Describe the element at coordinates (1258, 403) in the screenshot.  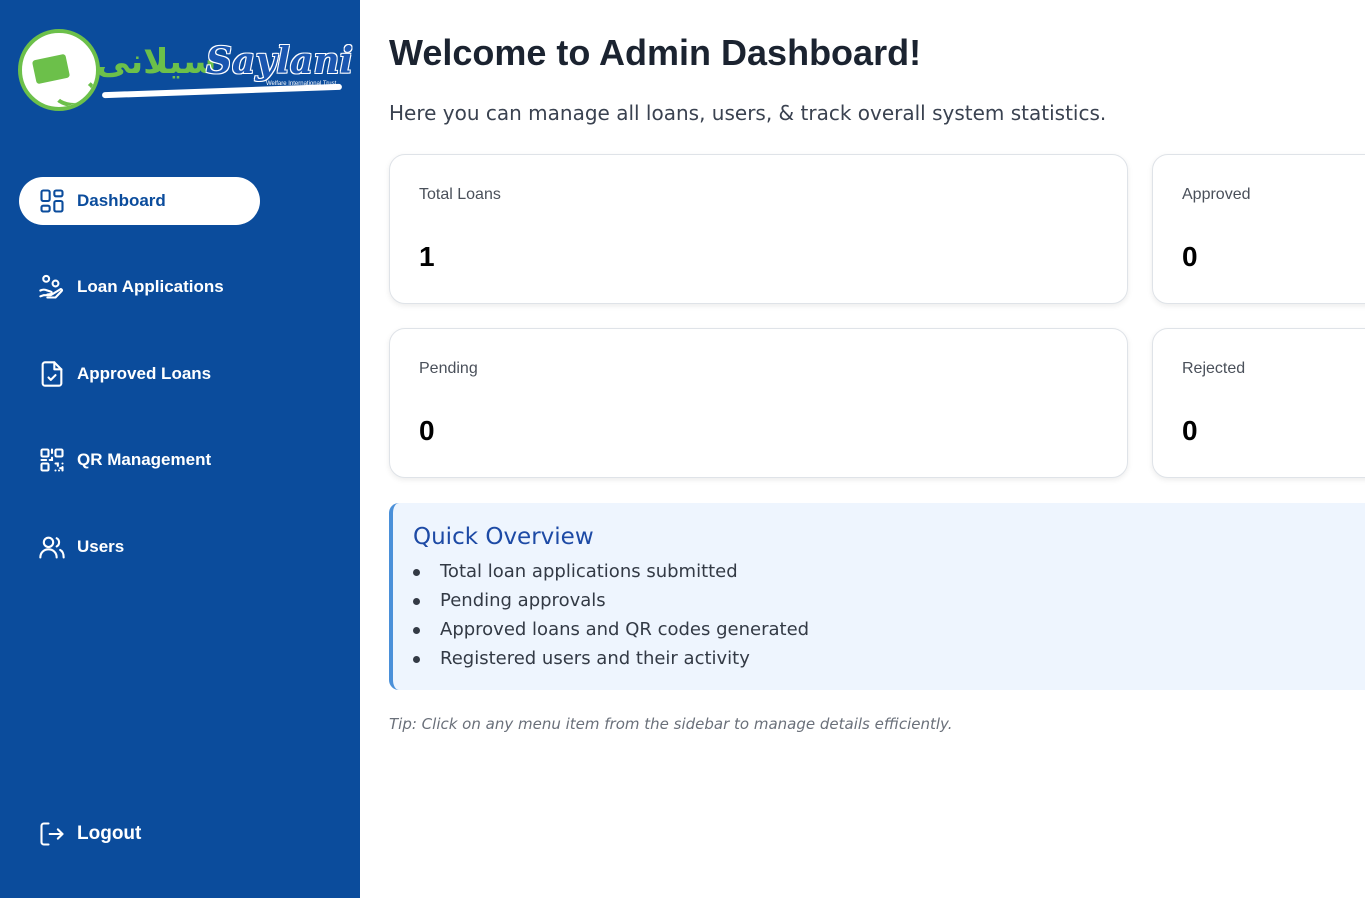
I see `stat-card-rejected: Rejected 0` at that location.